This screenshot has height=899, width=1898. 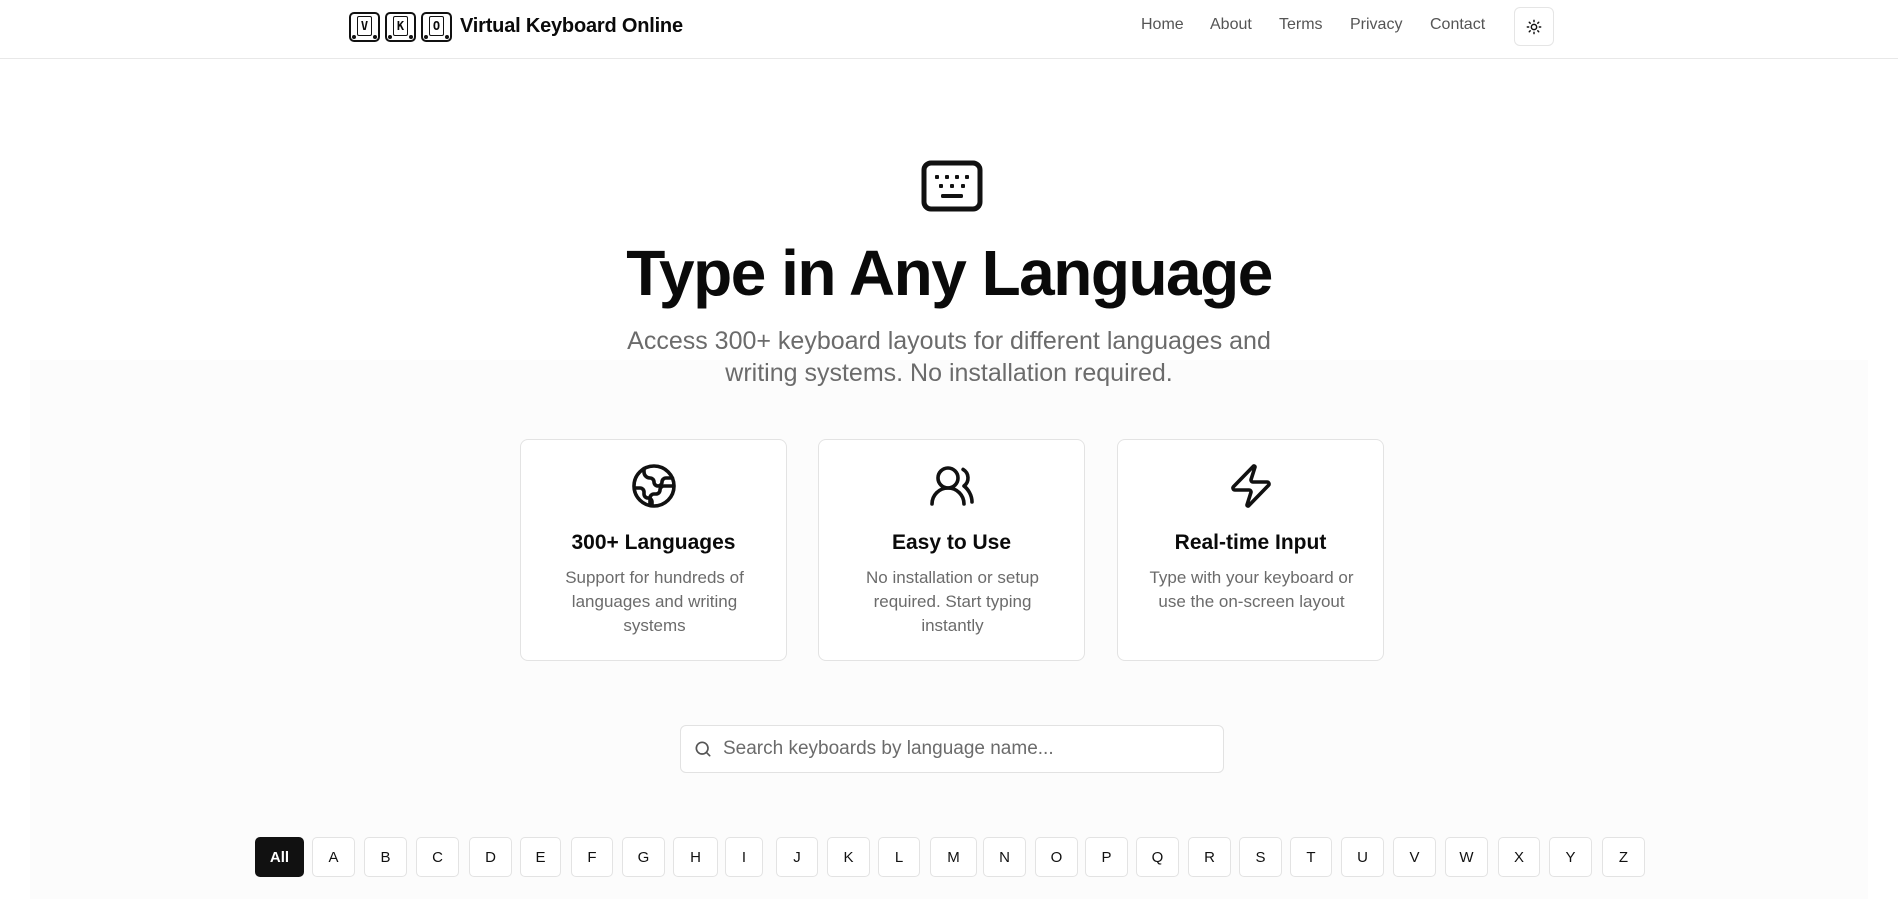 What do you see at coordinates (963, 749) in the screenshot?
I see `search-input` at bounding box center [963, 749].